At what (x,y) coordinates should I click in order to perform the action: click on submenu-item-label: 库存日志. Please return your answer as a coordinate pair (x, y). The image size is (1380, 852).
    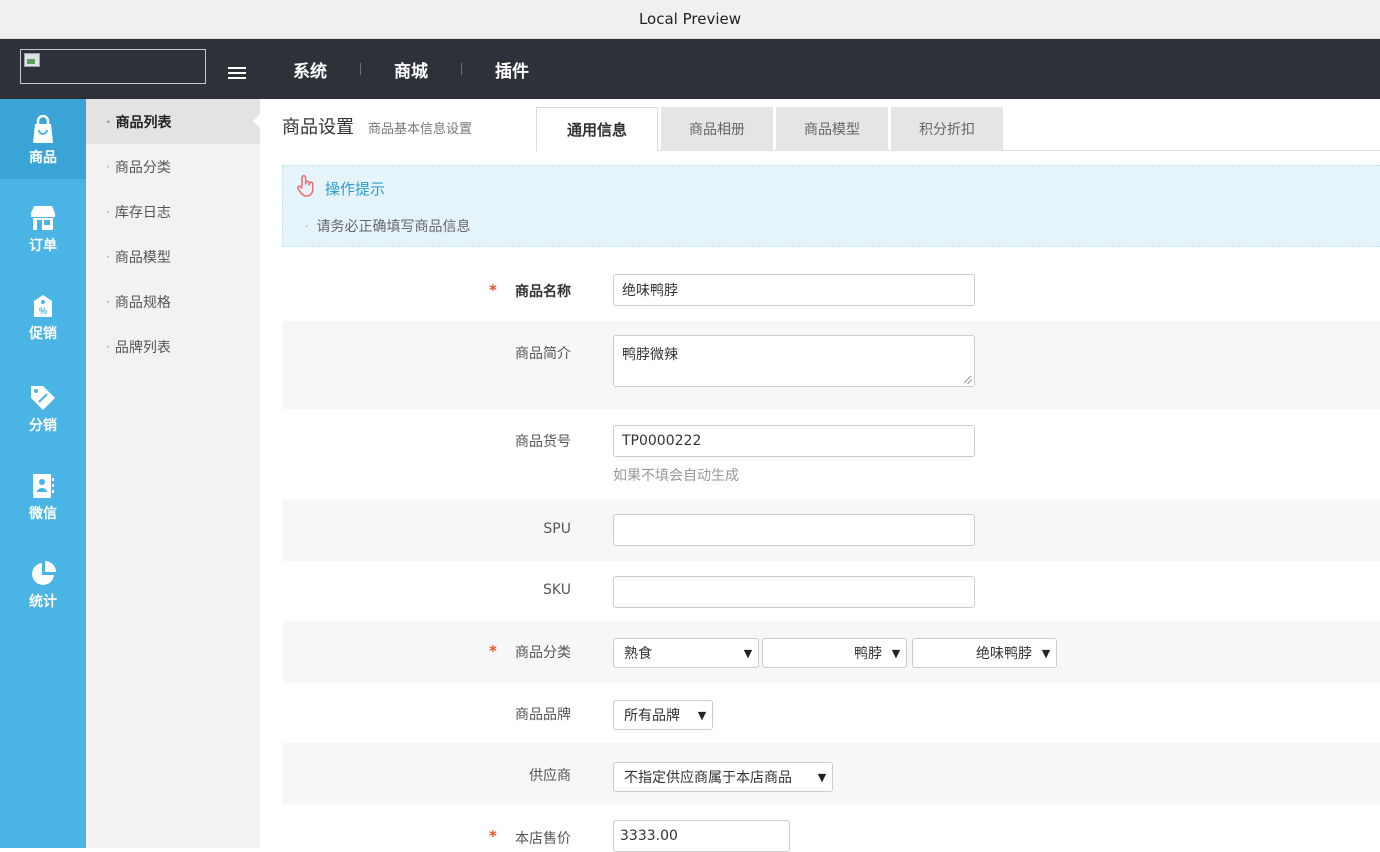
    Looking at the image, I should click on (142, 212).